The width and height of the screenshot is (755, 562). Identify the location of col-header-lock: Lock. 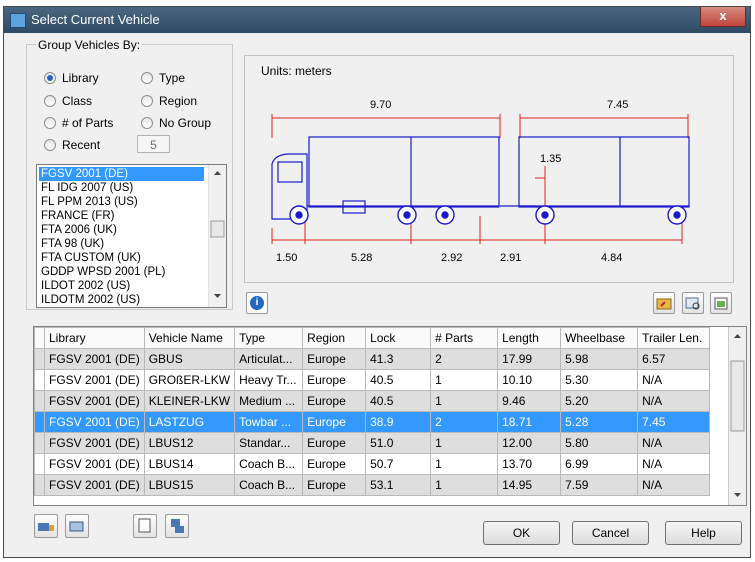
(398, 338).